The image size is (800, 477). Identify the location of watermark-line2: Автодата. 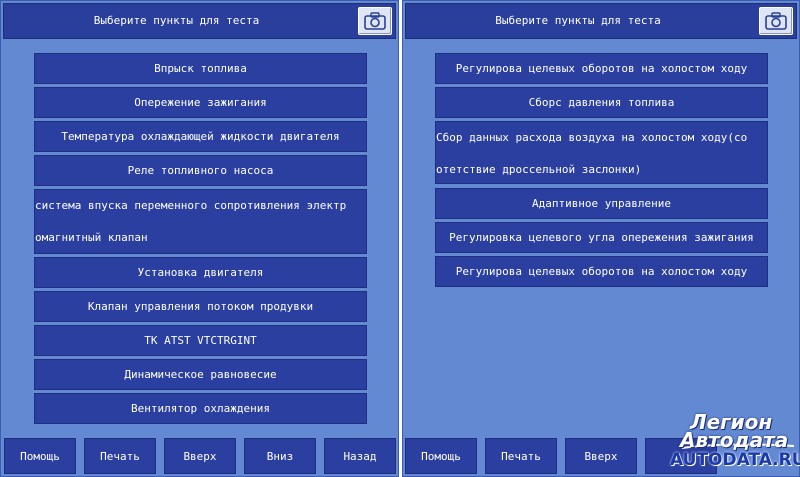
(734, 440).